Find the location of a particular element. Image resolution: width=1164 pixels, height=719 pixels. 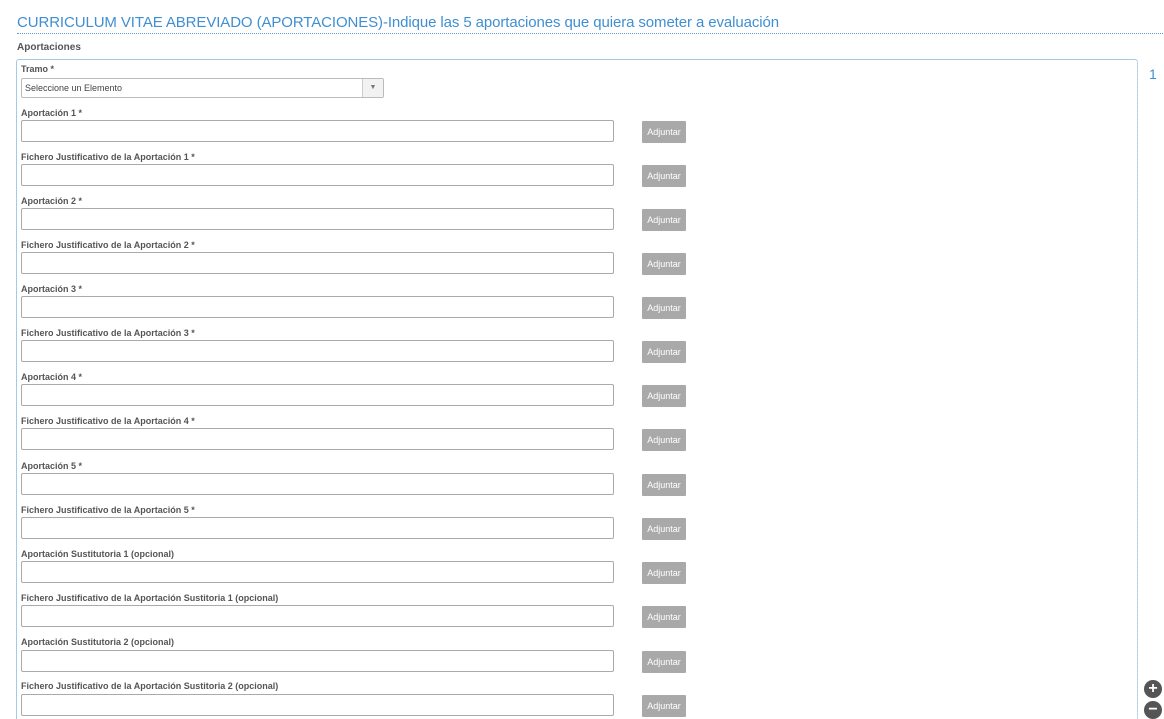

aportacion-2-input is located at coordinates (317, 219).